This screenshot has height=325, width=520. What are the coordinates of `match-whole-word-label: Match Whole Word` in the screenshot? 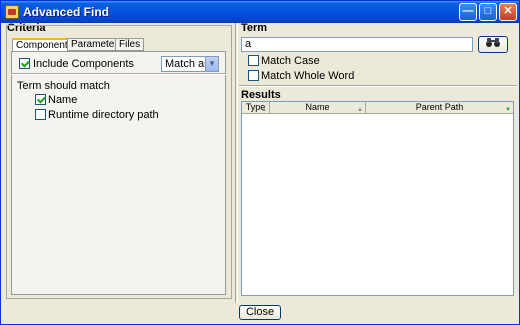 It's located at (308, 76).